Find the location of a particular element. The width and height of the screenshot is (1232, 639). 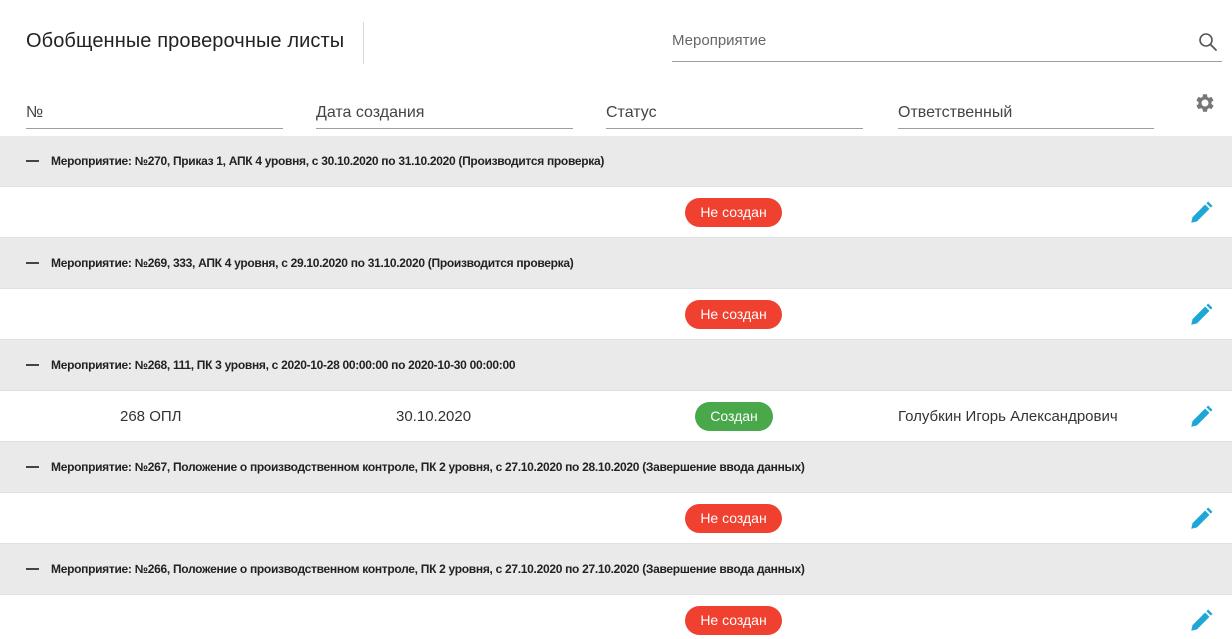

status-badge: Создан is located at coordinates (734, 416).